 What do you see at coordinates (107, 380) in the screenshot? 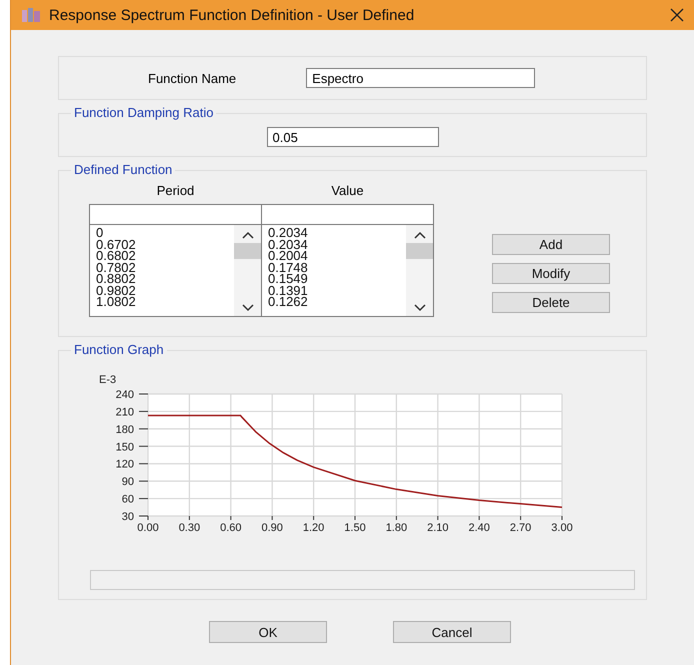
I see `axis-scale-label: E-3` at bounding box center [107, 380].